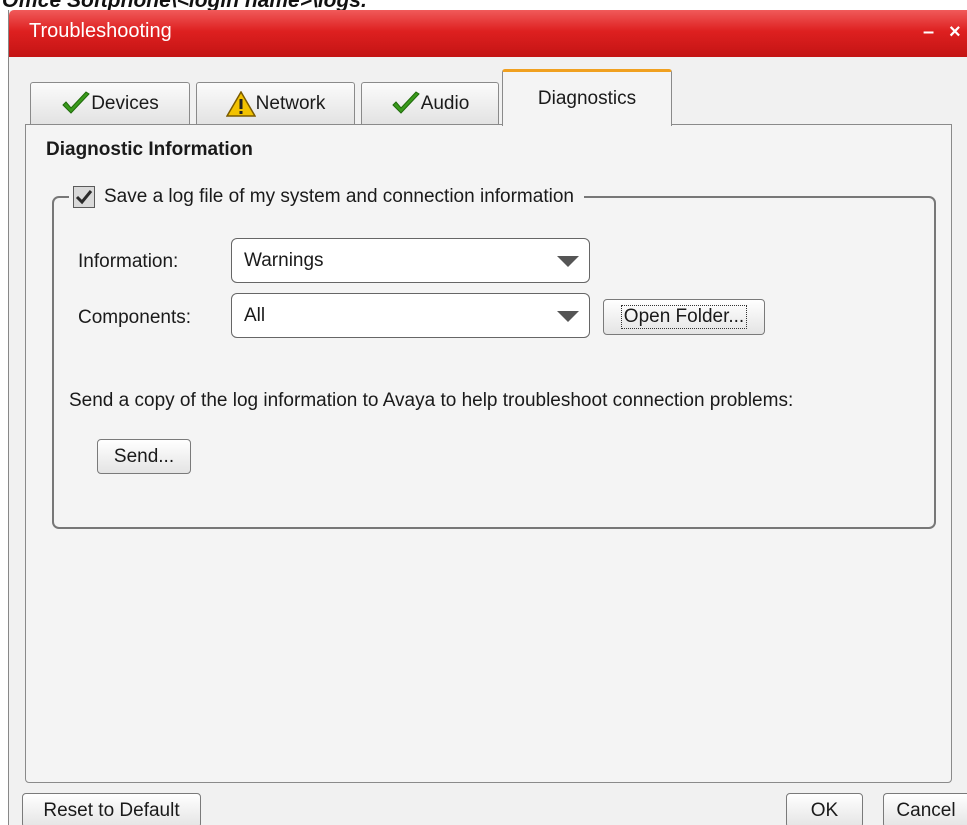 This screenshot has width=967, height=825. Describe the element at coordinates (128, 261) in the screenshot. I see `information-label: Information:` at that location.